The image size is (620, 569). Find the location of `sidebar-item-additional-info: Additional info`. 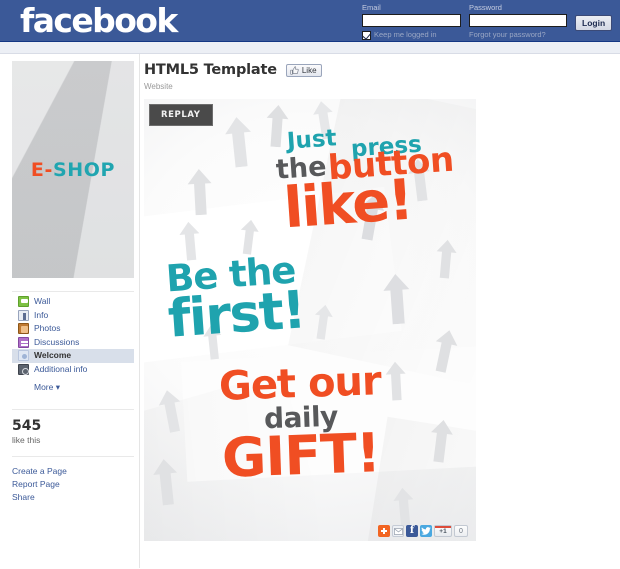

sidebar-item-additional-info: Additional info is located at coordinates (73, 370).